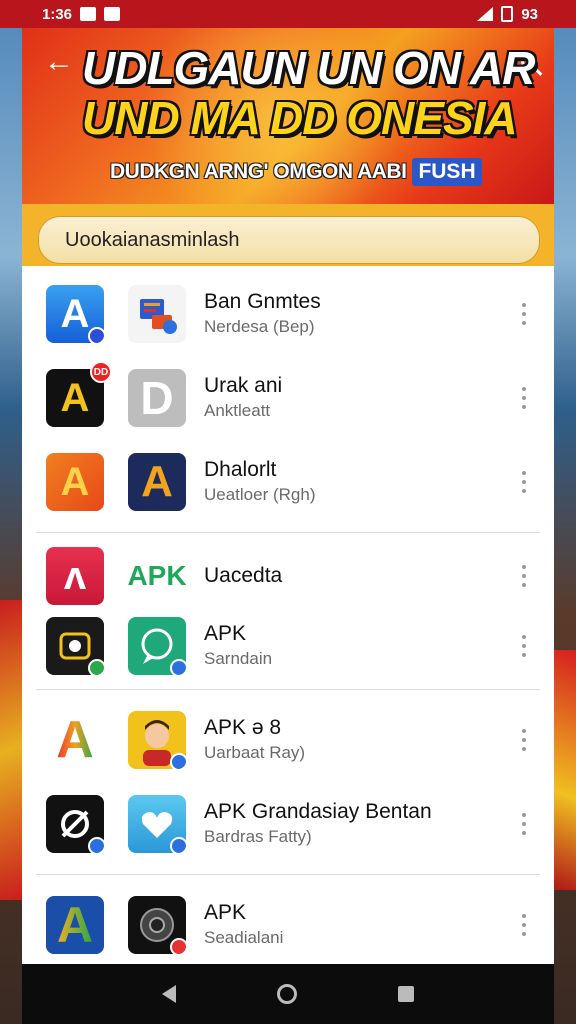  Describe the element at coordinates (262, 301) in the screenshot. I see `list-item-title: Ban Gnmtes` at that location.